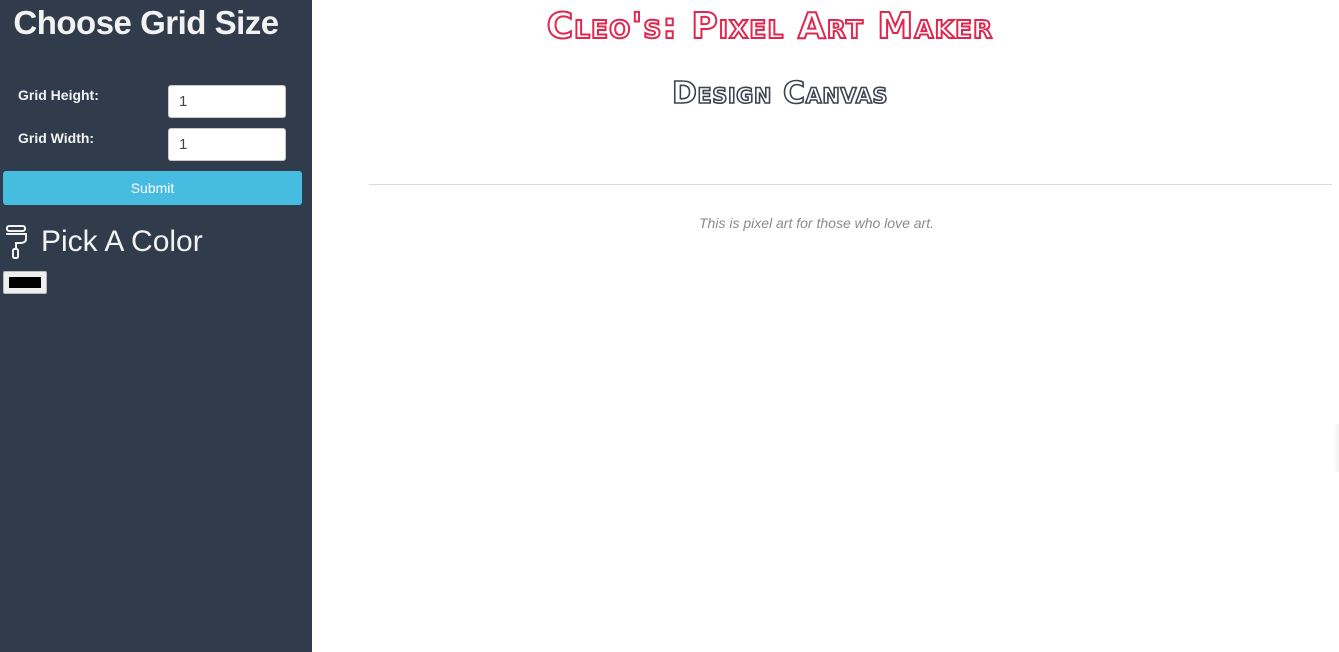  I want to click on color-swatch, so click(25, 282).